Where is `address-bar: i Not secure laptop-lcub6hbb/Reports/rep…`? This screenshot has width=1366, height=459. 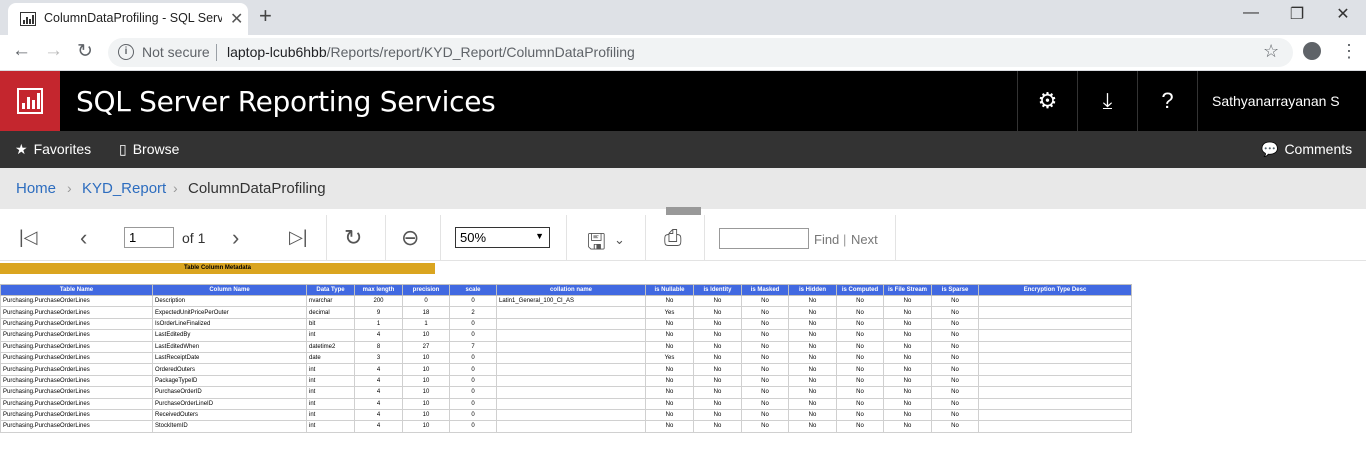
address-bar: i Not secure laptop-lcub6hbb/Reports/rep… is located at coordinates (700, 52).